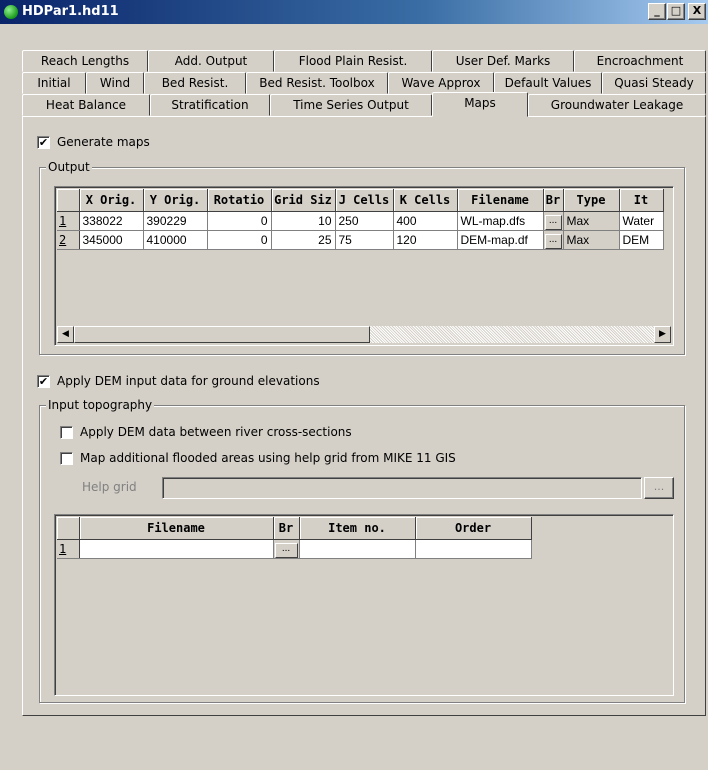 The image size is (708, 770). Describe the element at coordinates (175, 200) in the screenshot. I see `col-y-orig: Y Orig.` at that location.